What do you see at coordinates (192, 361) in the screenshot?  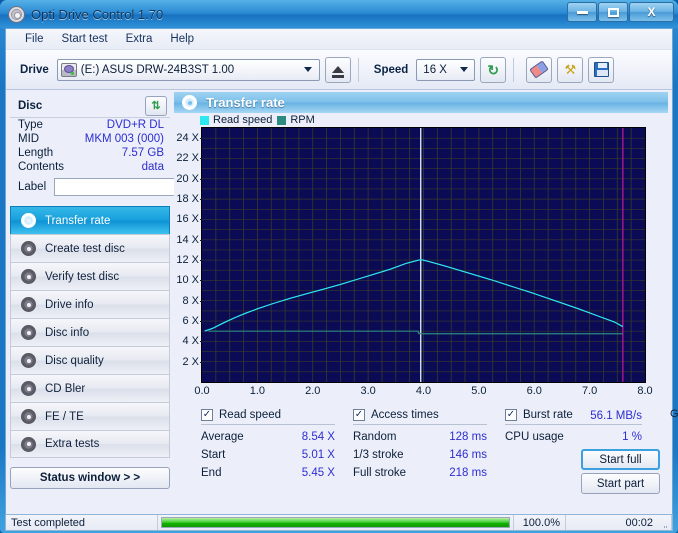 I see `y-axis-tick: 2 X` at bounding box center [192, 361].